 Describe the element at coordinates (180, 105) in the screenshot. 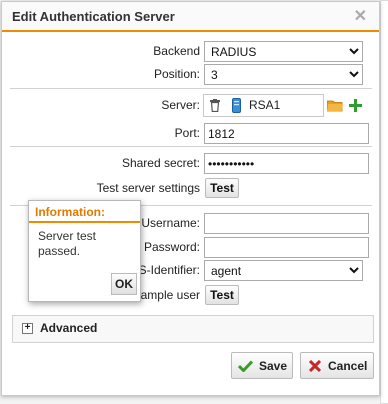

I see `server-label: Server:` at that location.